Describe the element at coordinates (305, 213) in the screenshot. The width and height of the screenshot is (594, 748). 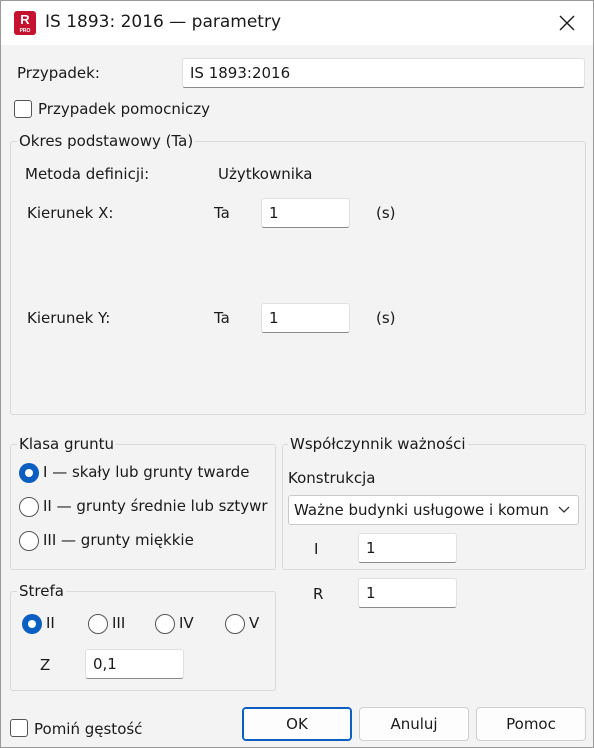
I see `direction-x-input: 1` at that location.